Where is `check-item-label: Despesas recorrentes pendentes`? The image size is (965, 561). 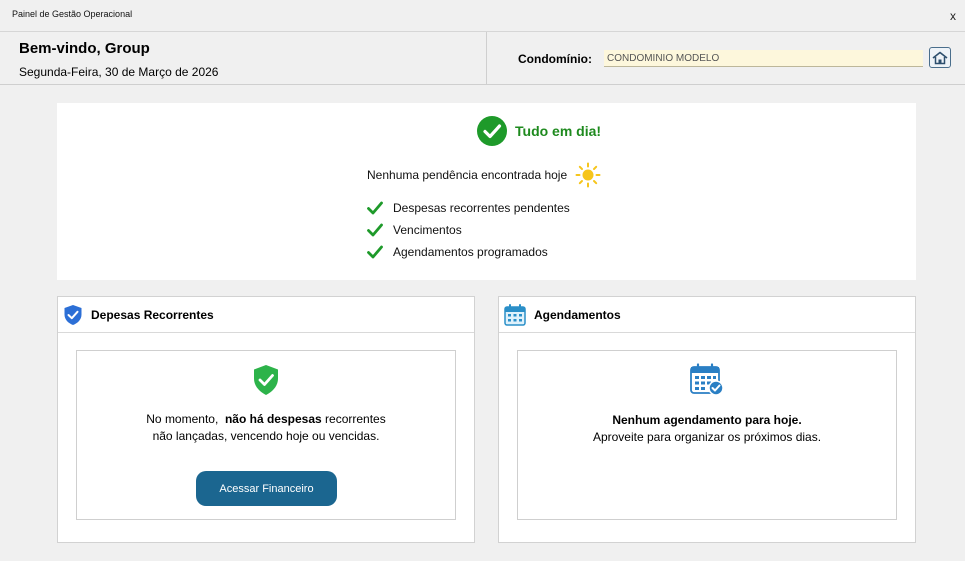
check-item-label: Despesas recorrentes pendentes is located at coordinates (481, 208).